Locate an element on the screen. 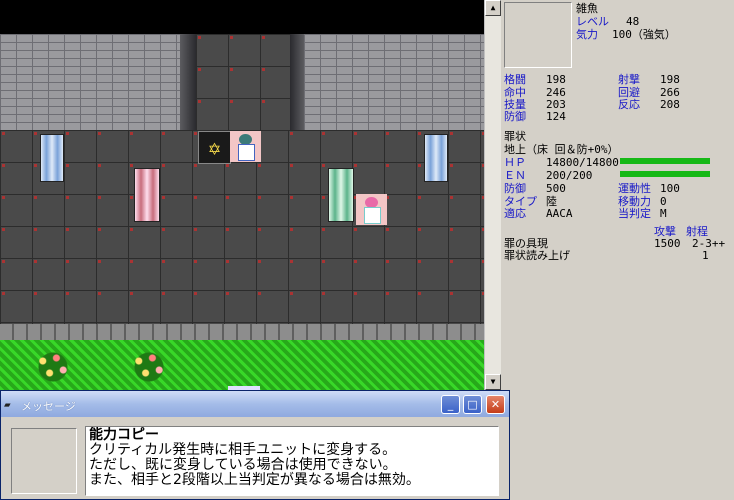 The image size is (734, 500). move-label: 移動力 is located at coordinates (634, 201).